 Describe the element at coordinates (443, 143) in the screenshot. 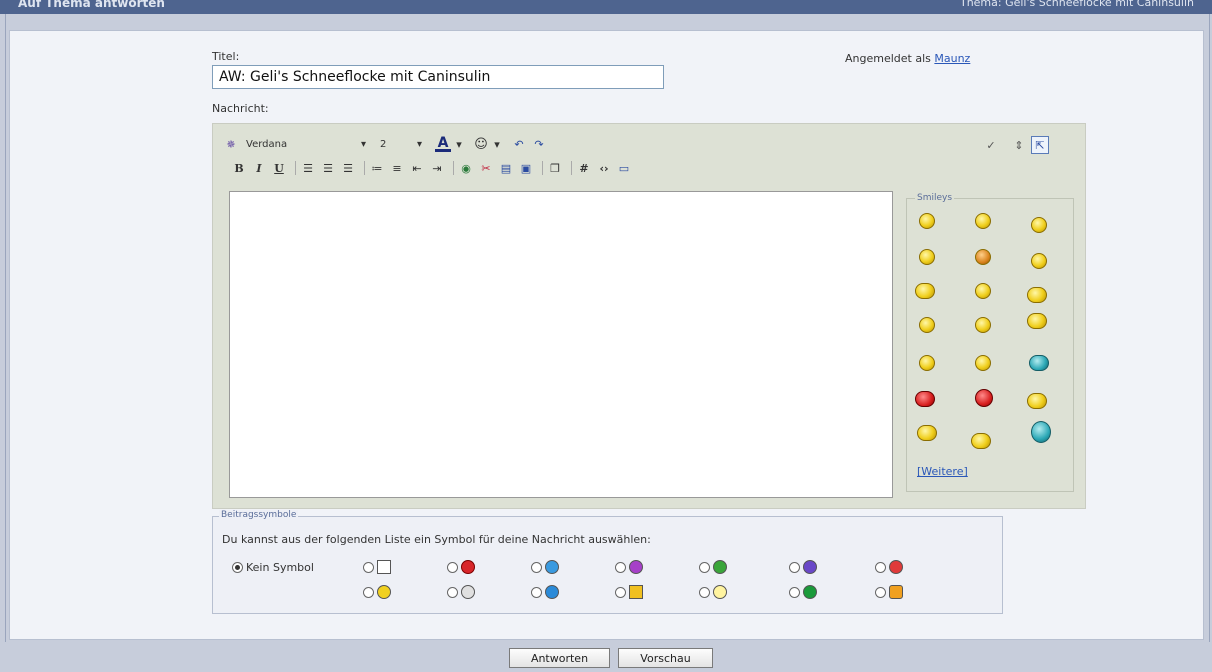

I see `font-color-icon: A` at that location.